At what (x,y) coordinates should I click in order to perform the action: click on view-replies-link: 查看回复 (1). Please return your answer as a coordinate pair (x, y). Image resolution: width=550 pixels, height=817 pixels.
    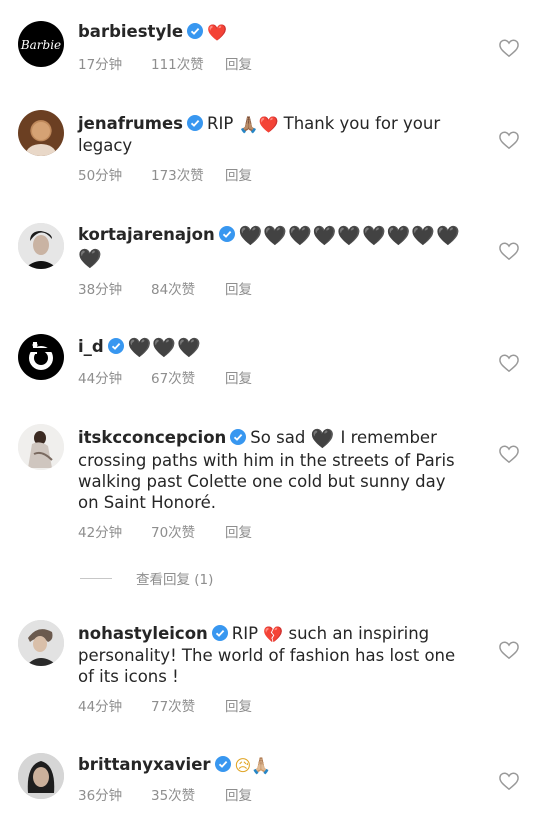
    Looking at the image, I should click on (146, 578).